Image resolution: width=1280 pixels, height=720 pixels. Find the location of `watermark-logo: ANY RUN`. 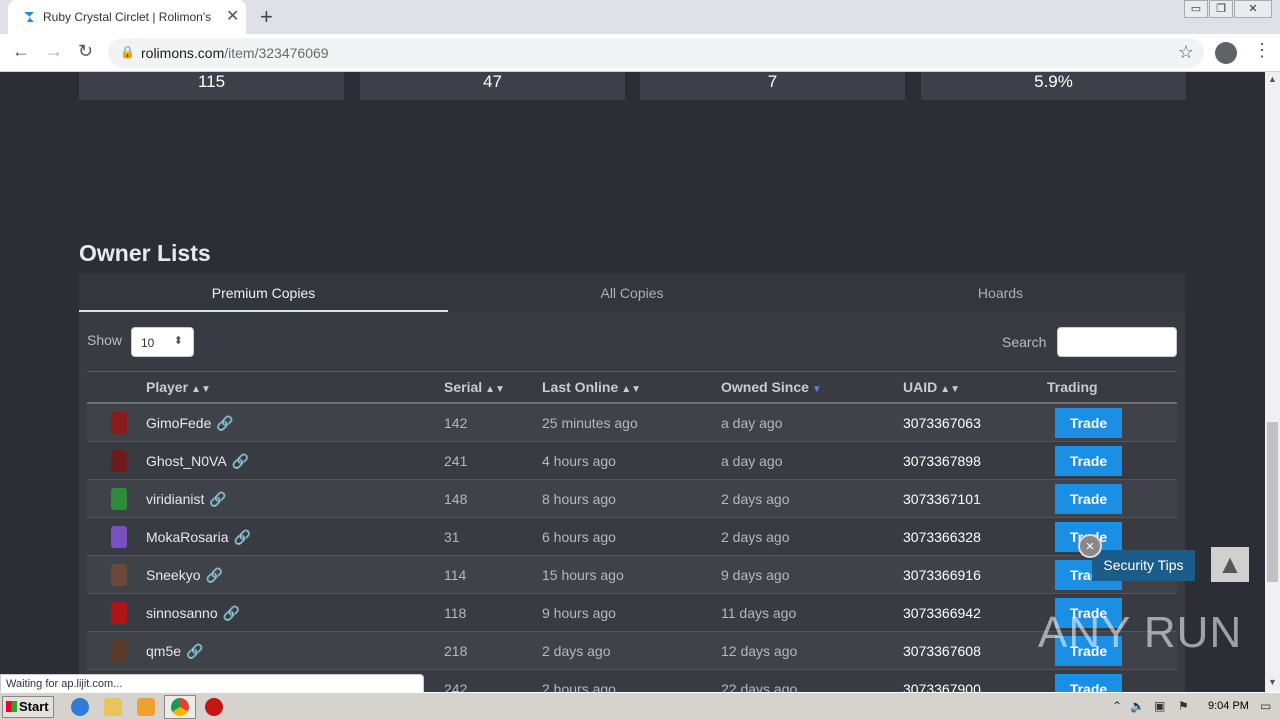

watermark-logo: ANY RUN is located at coordinates (1140, 632).